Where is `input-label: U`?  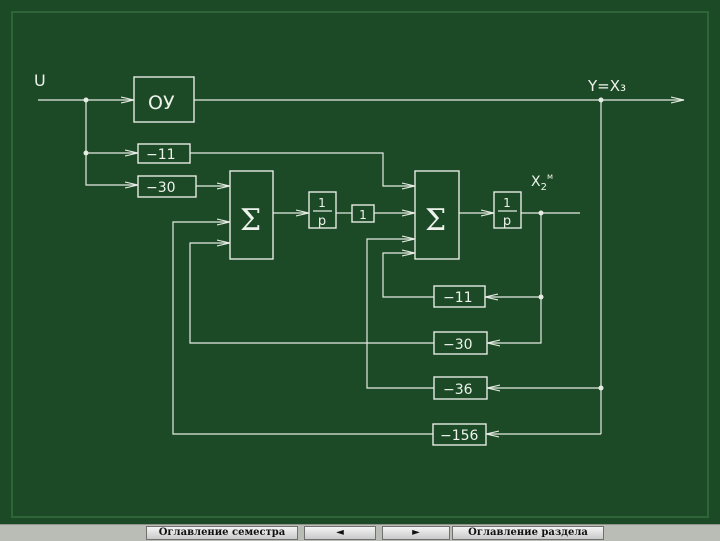
input-label: U is located at coordinates (40, 80).